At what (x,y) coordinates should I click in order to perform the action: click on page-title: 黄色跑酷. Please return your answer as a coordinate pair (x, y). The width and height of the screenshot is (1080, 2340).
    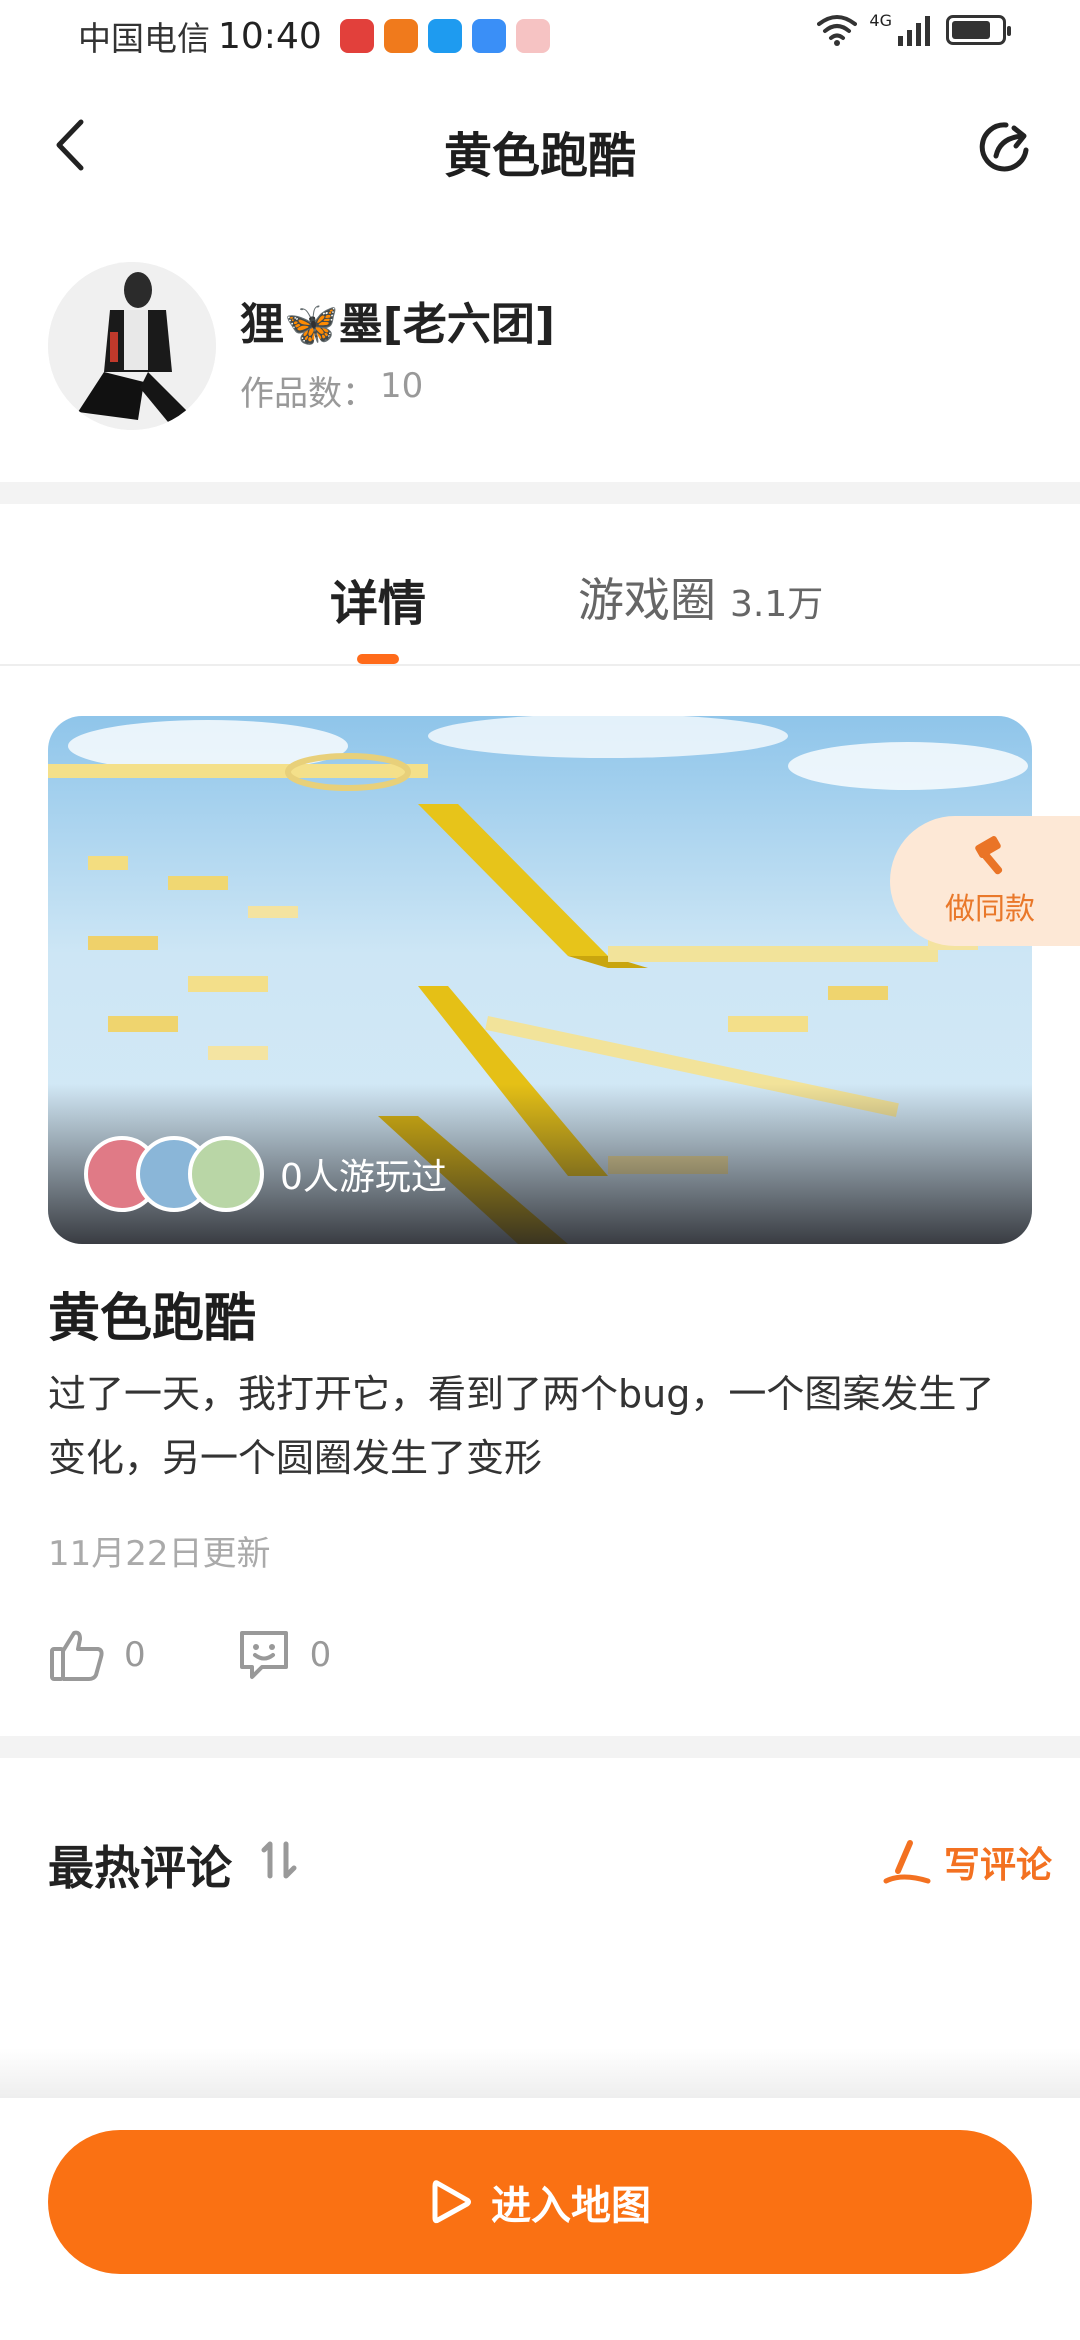
    Looking at the image, I should click on (539, 156).